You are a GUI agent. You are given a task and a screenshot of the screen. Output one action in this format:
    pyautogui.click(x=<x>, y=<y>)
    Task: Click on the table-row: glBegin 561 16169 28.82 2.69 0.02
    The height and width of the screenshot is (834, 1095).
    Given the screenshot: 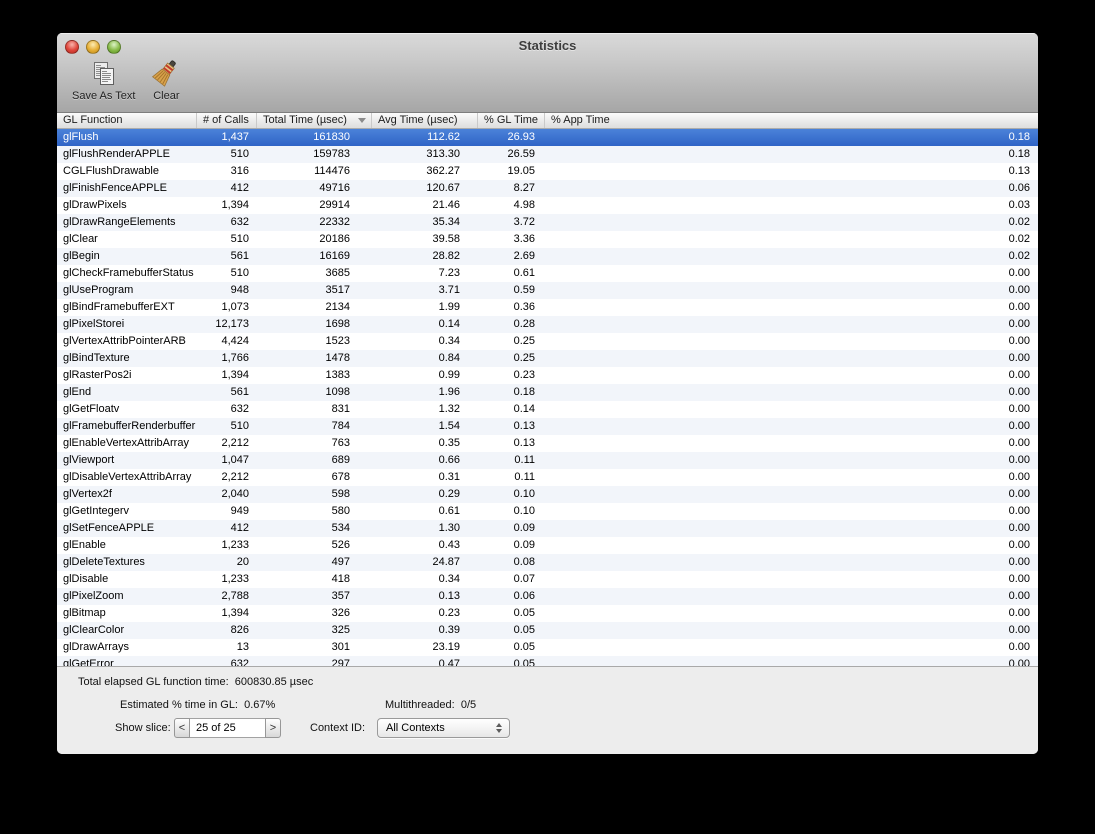 What is the action you would take?
    pyautogui.click(x=547, y=256)
    